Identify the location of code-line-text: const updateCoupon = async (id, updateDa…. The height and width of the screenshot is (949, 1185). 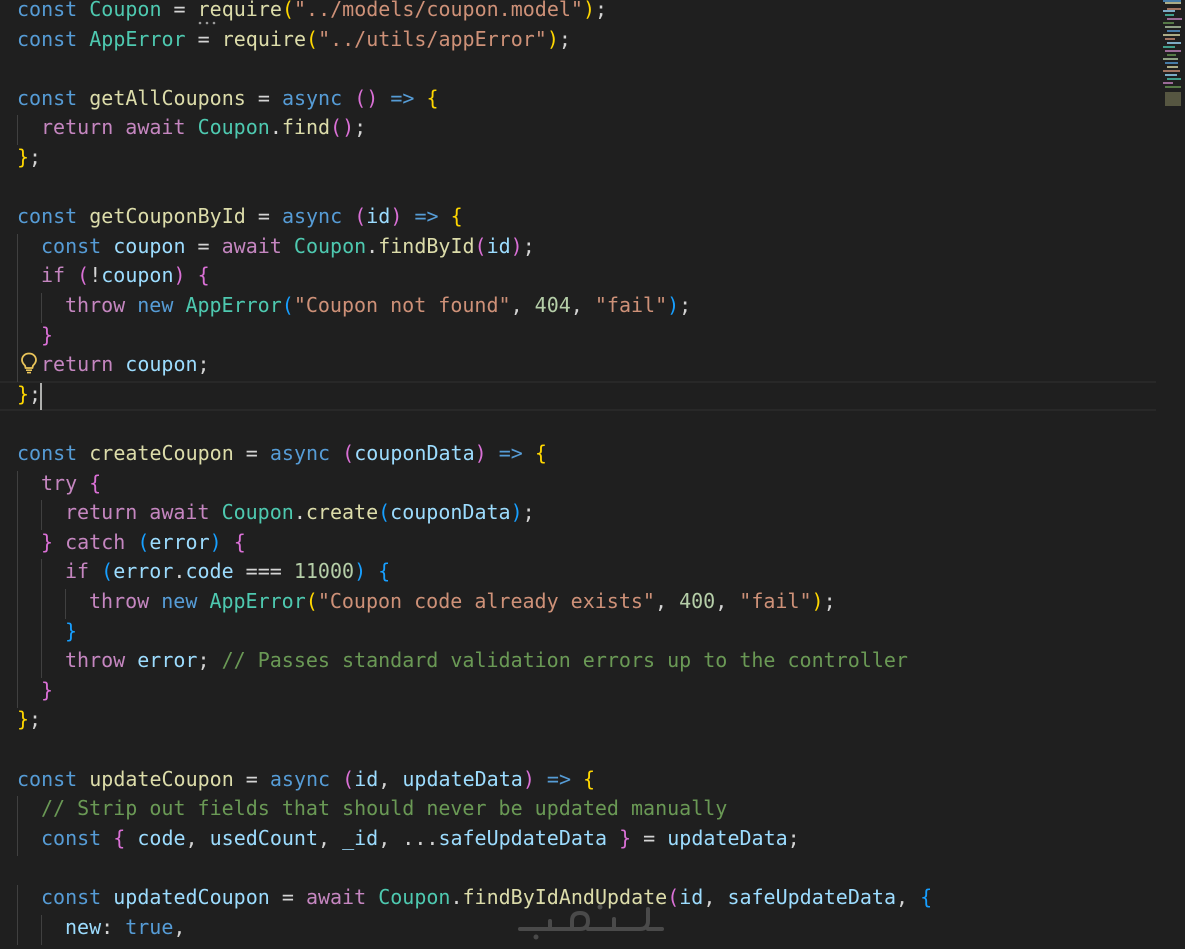
(306, 782).